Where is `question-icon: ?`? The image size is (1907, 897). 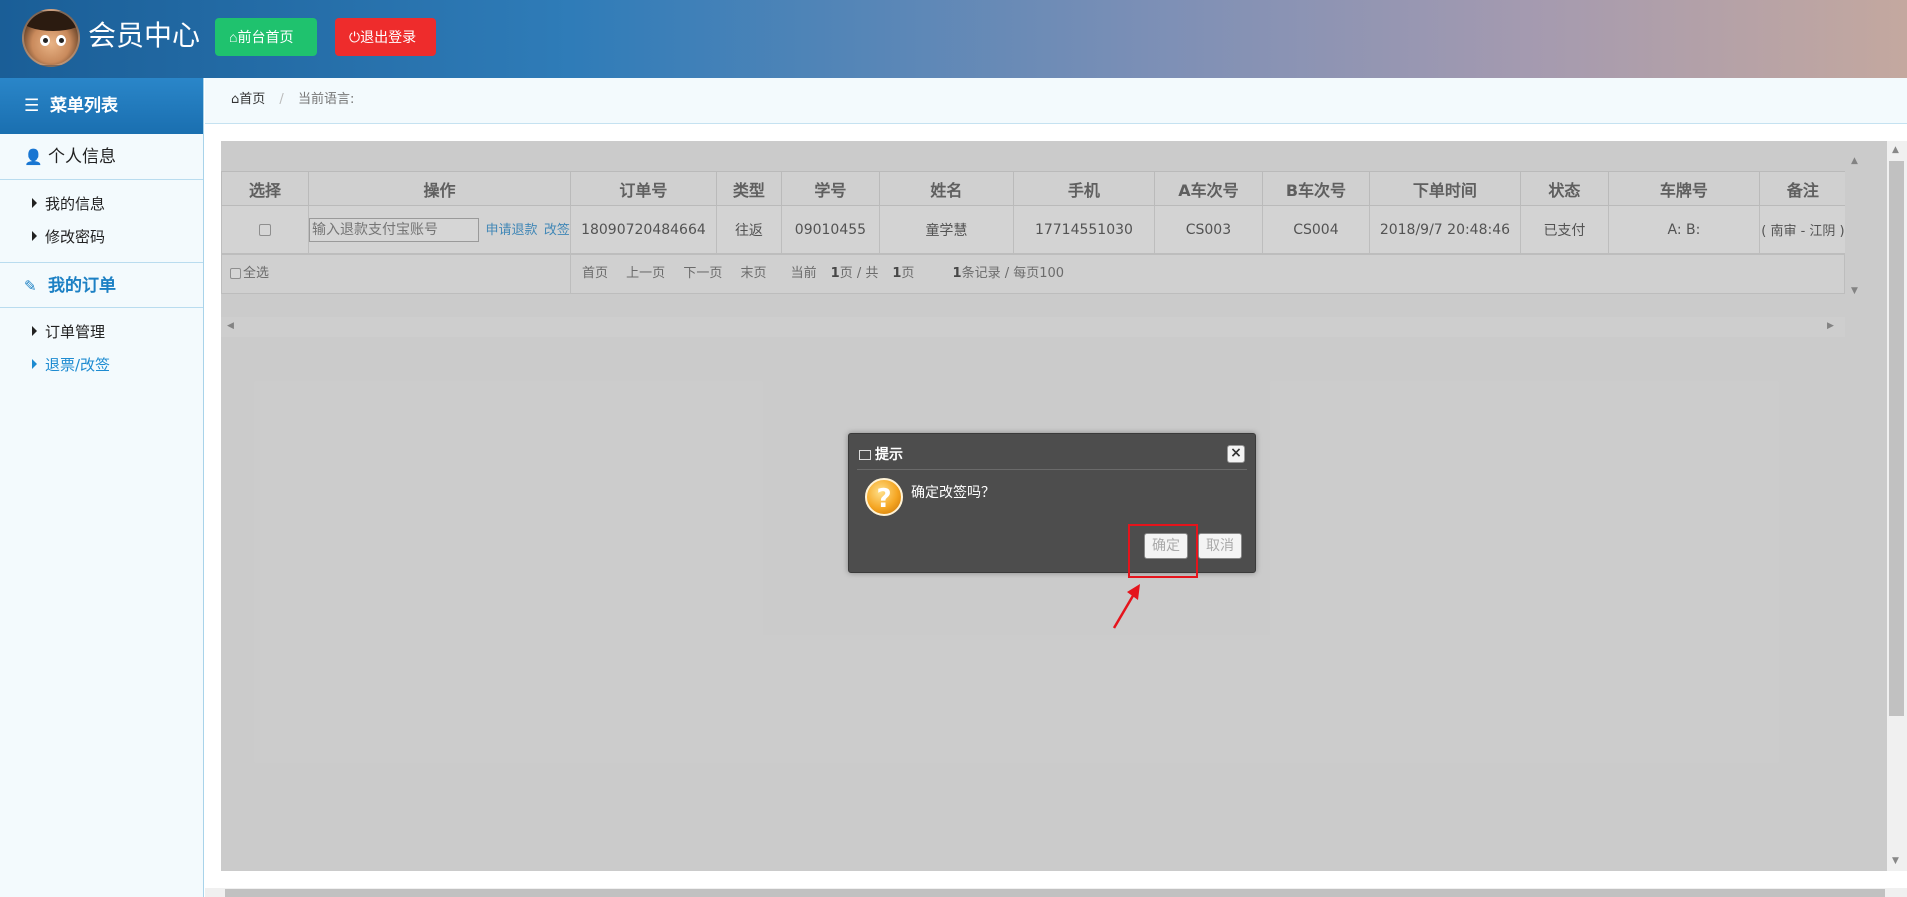
question-icon: ? is located at coordinates (884, 497).